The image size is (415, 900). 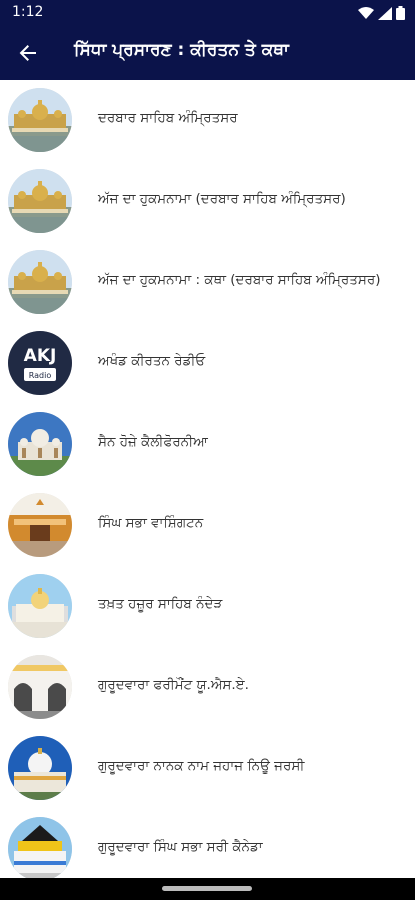 I want to click on item-label: ਦਰਬਾਰ ਸਾਹਿਬ ਅੰਮ੍ਰਿਤਸਰ, so click(x=168, y=118).